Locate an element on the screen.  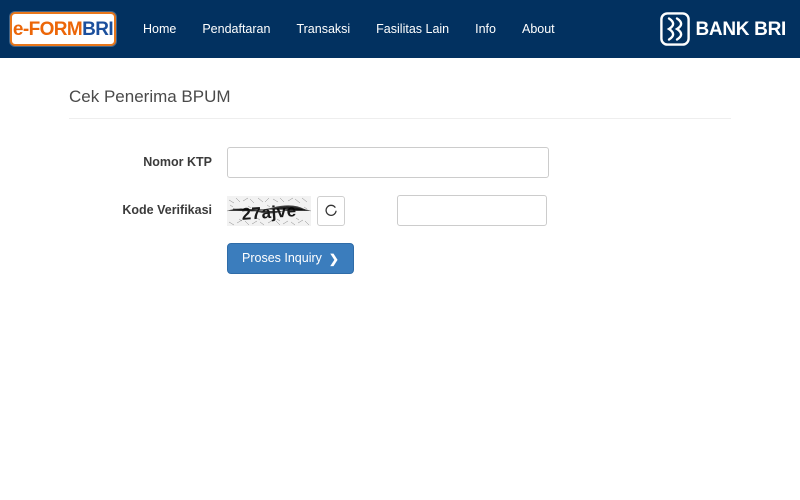
refresh-captcha-button is located at coordinates (331, 210).